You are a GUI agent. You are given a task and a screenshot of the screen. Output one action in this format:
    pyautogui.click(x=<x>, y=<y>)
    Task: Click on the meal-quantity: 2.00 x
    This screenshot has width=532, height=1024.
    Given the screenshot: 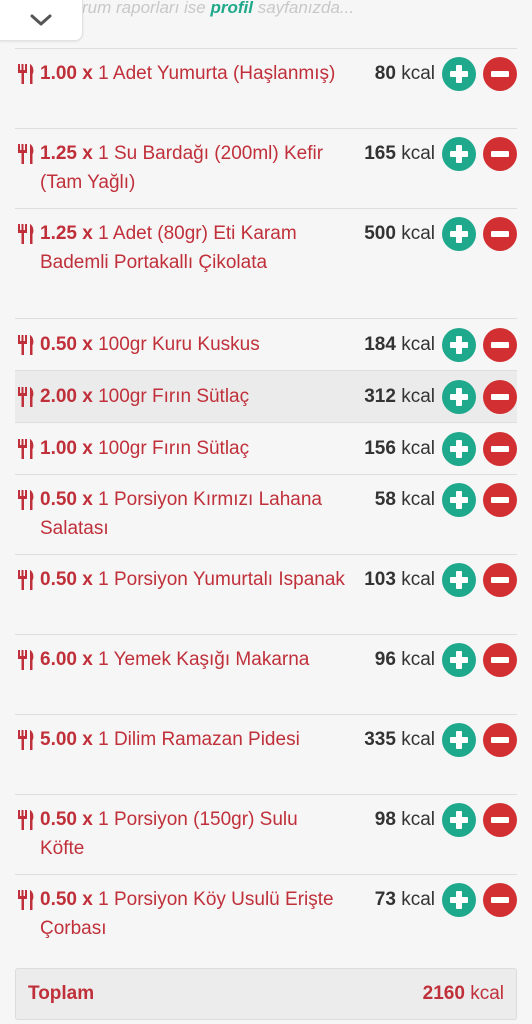 What is the action you would take?
    pyautogui.click(x=66, y=396)
    